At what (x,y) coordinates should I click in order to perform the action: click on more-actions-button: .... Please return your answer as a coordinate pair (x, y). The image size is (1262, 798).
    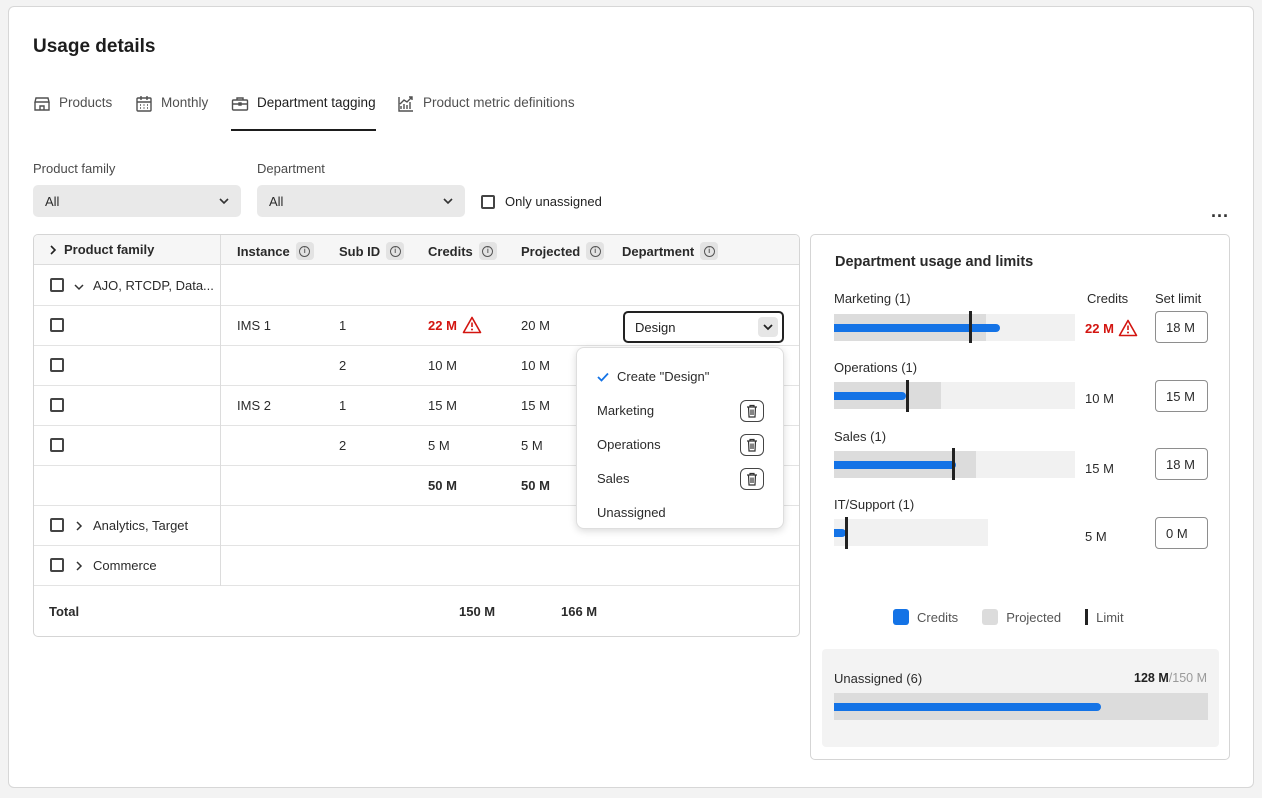
    Looking at the image, I should click on (1220, 211).